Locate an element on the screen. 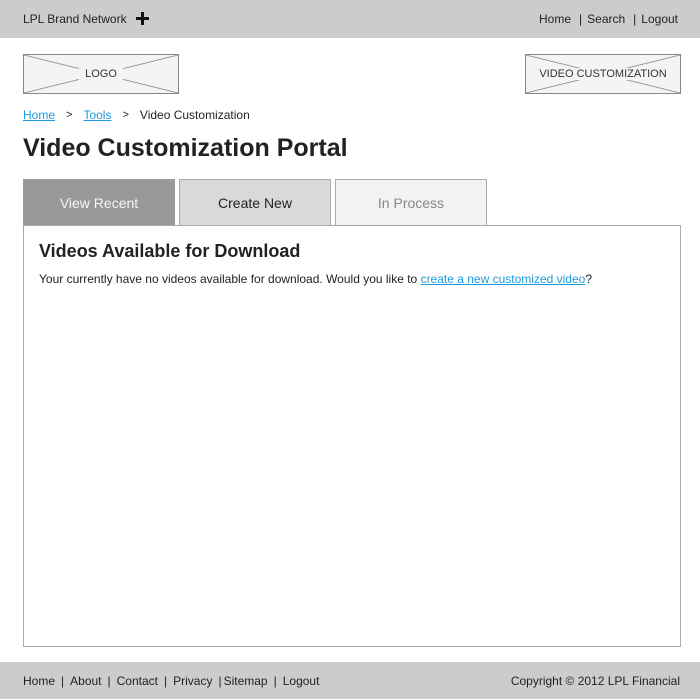 The image size is (700, 700). logo-label: LOGO is located at coordinates (101, 74).